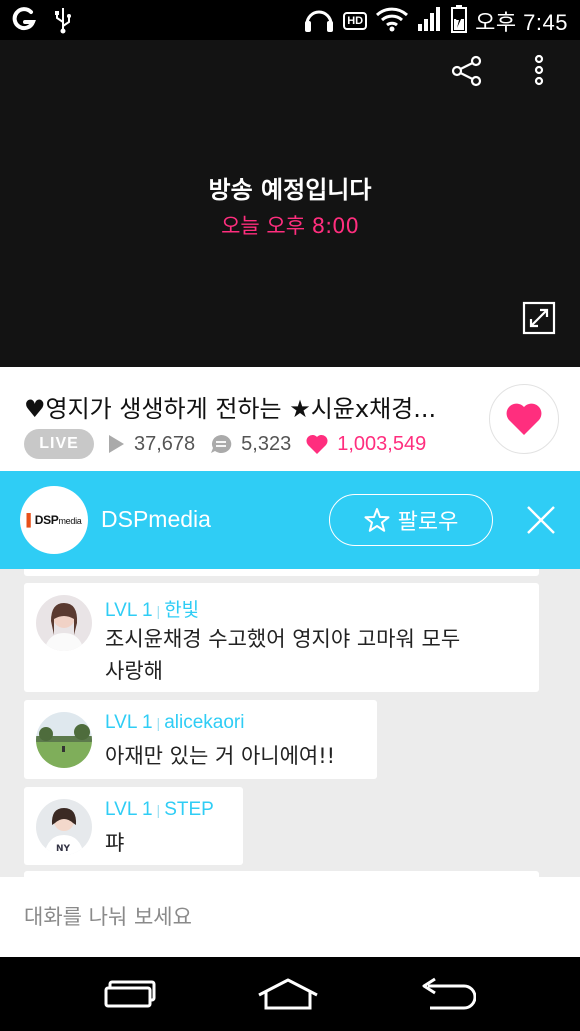 This screenshot has width=580, height=1031. What do you see at coordinates (200, 739) in the screenshot?
I see `chat-message: LVL 1 | alicekaori 아재만 있는 거 아니에여!!` at bounding box center [200, 739].